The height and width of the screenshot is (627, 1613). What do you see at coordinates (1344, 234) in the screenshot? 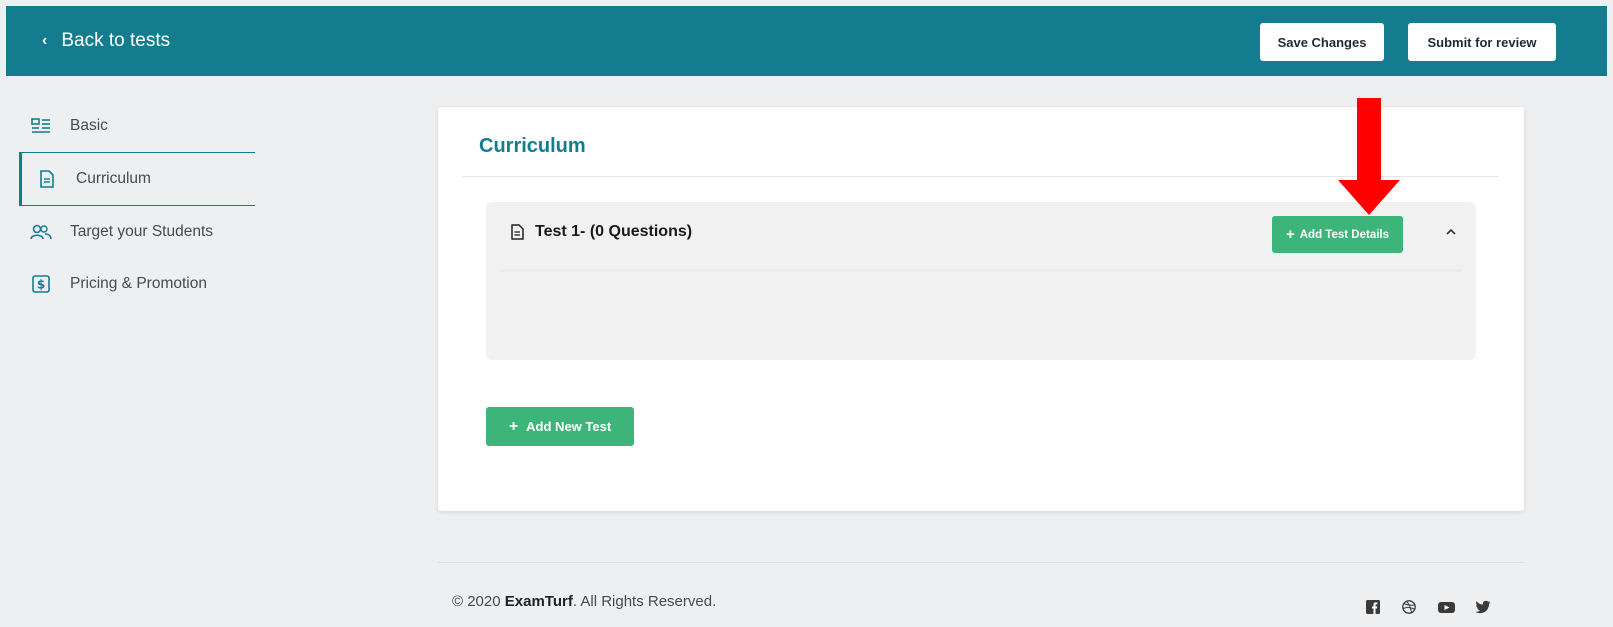
I see `add-test-details-label: Add Test Details` at bounding box center [1344, 234].